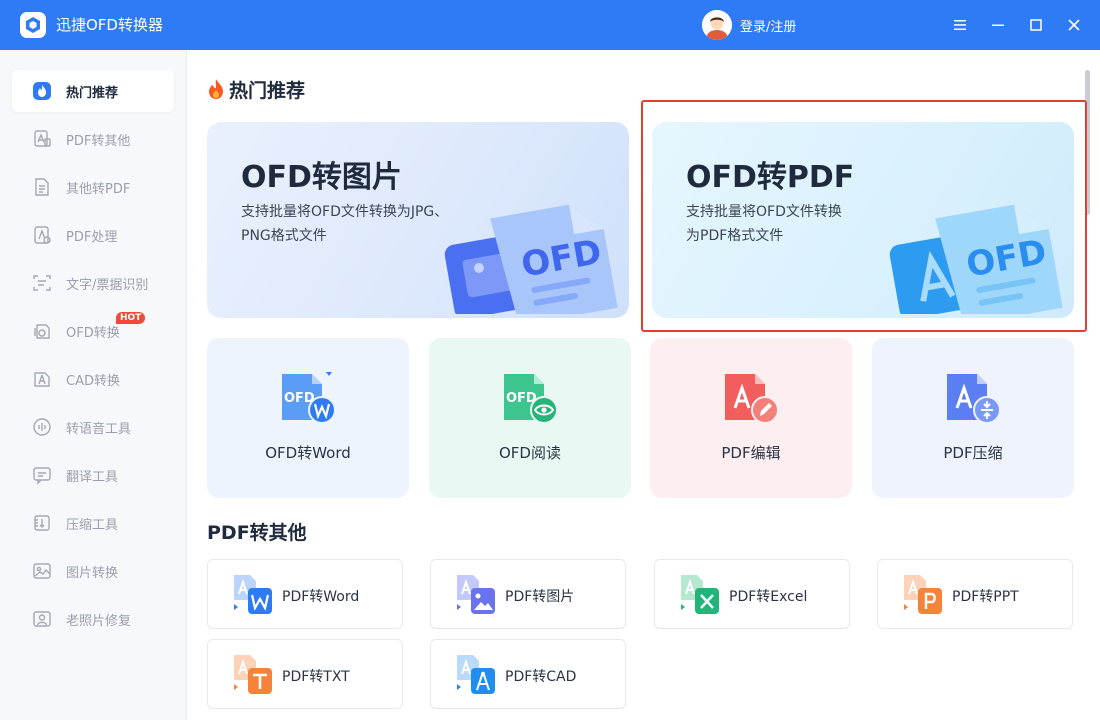 The width and height of the screenshot is (1100, 720). Describe the element at coordinates (107, 285) in the screenshot. I see `sidebar-item-label: 文字/票据识别` at that location.